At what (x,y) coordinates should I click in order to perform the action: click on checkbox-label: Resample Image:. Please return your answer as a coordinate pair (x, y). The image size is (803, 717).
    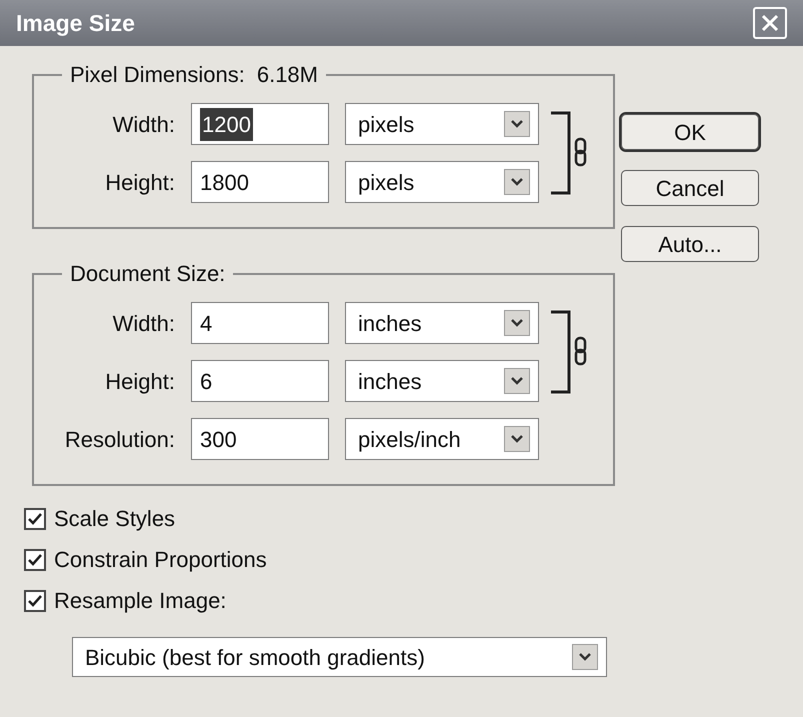
    Looking at the image, I should click on (140, 601).